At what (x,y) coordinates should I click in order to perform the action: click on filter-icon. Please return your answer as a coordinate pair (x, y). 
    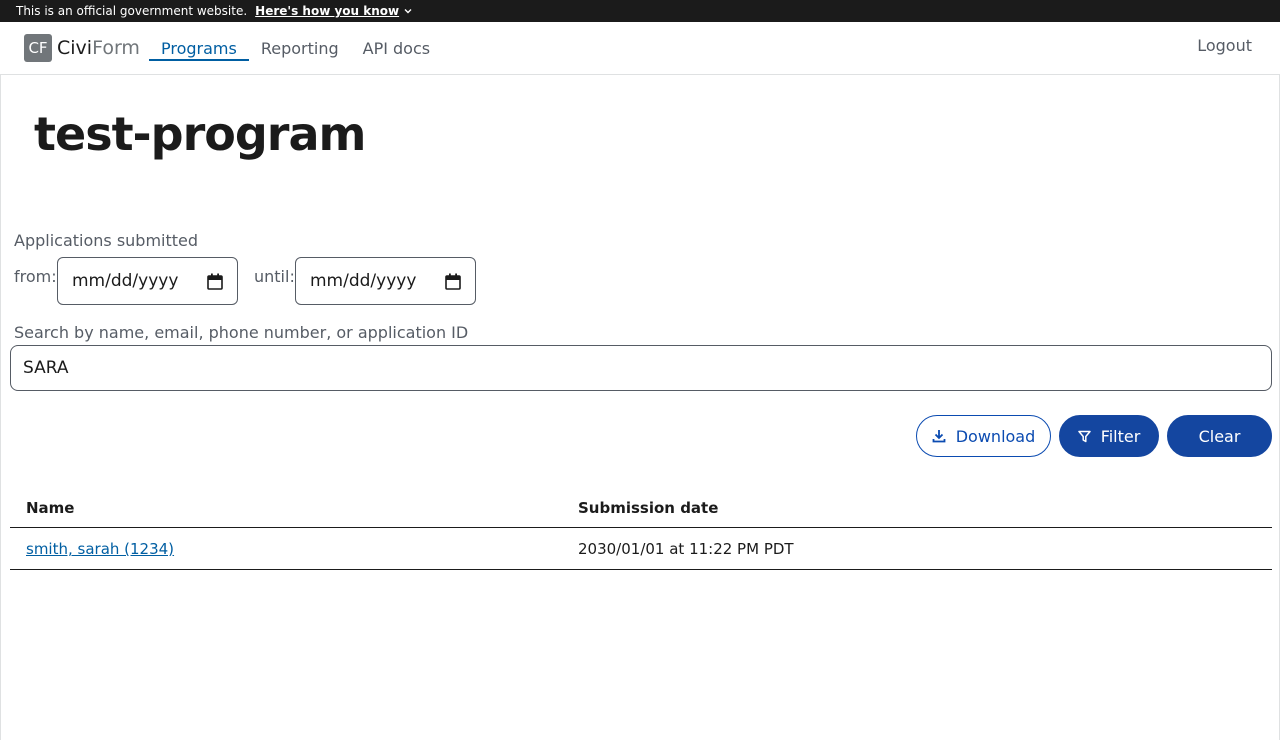
    Looking at the image, I should click on (1084, 436).